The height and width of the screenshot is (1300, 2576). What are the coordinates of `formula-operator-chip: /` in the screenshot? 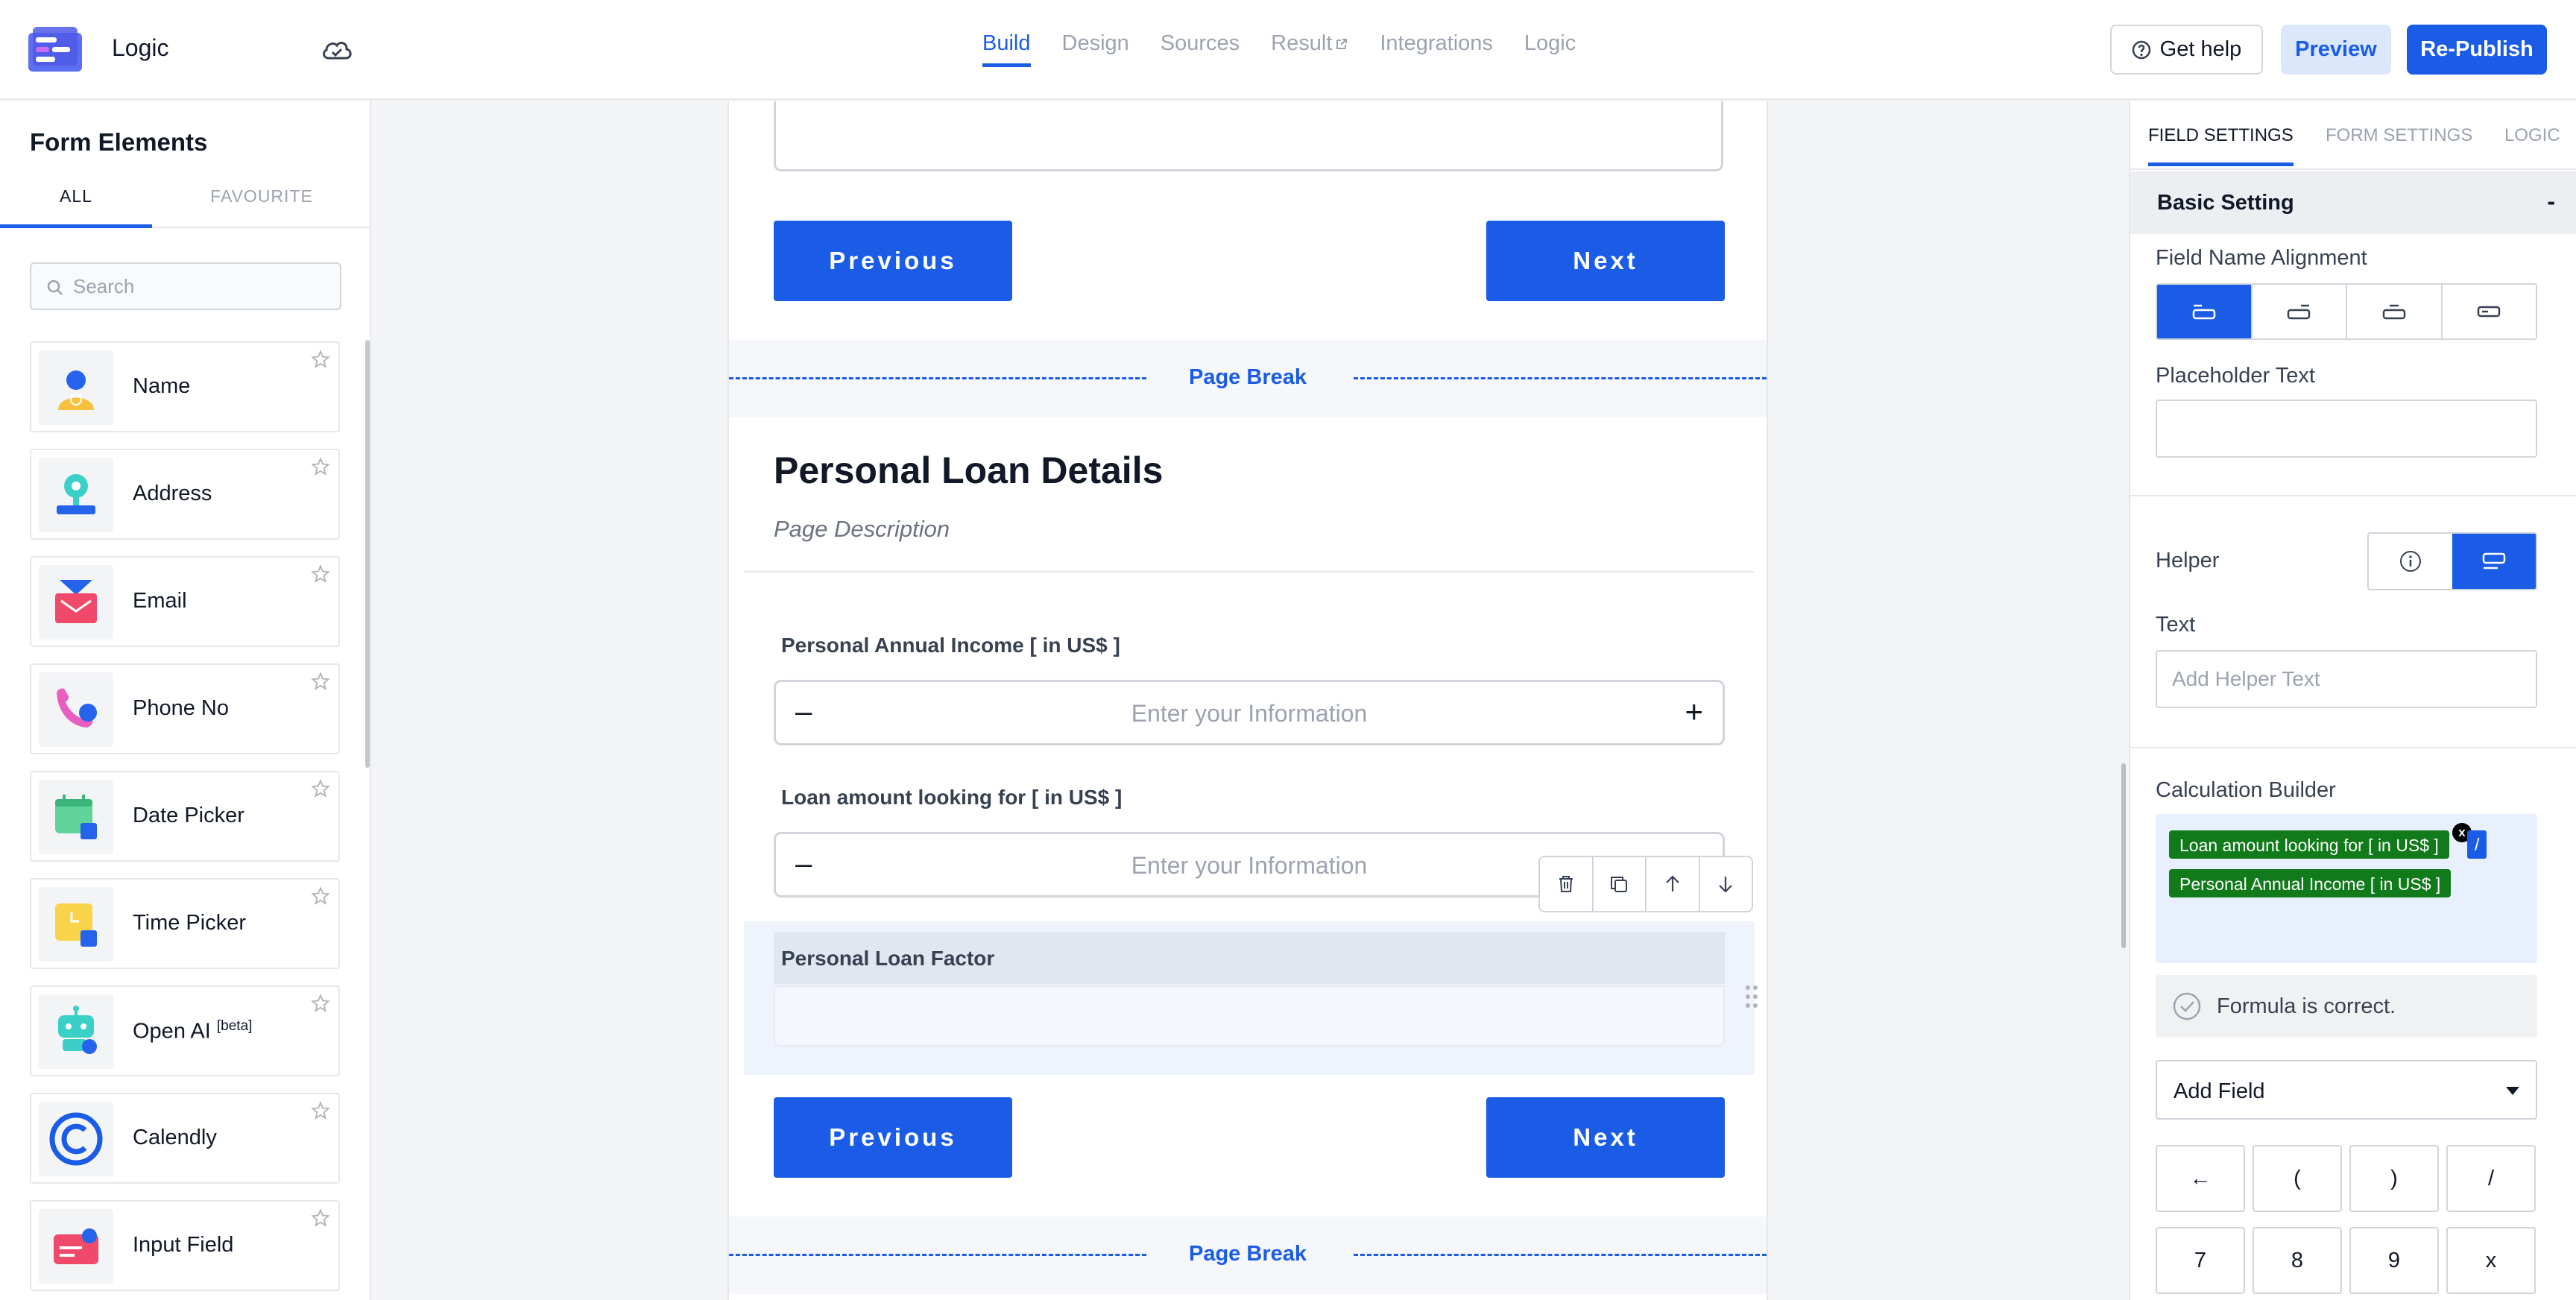 It's located at (2477, 844).